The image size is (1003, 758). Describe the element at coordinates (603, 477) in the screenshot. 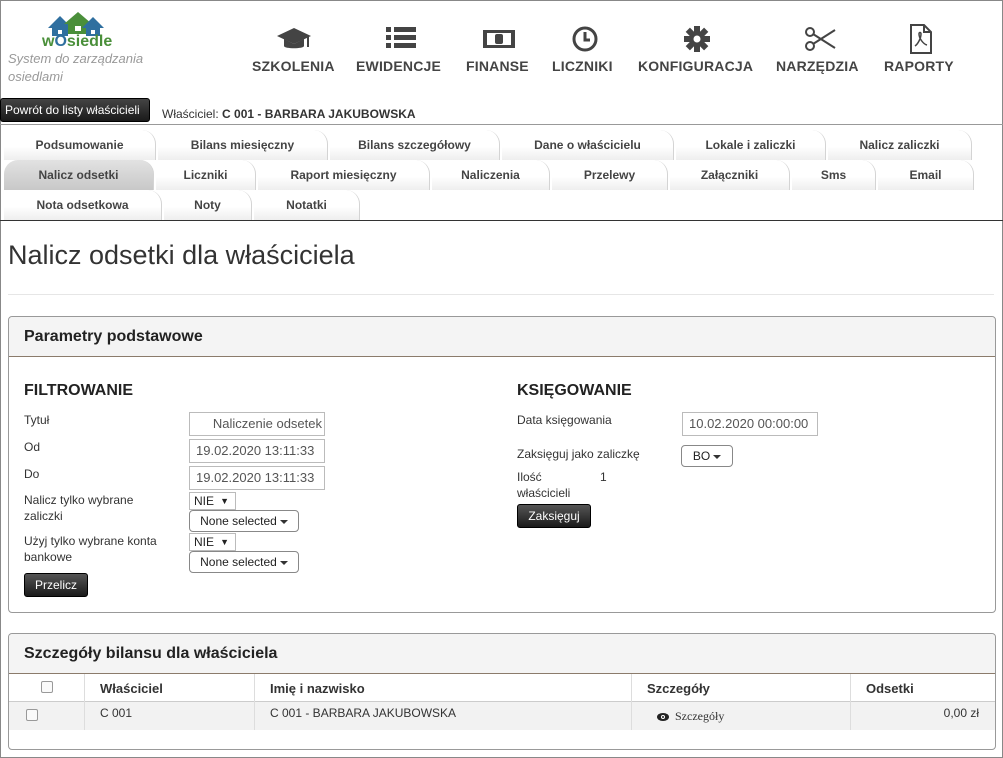

I see `owner-count-value: 1` at that location.